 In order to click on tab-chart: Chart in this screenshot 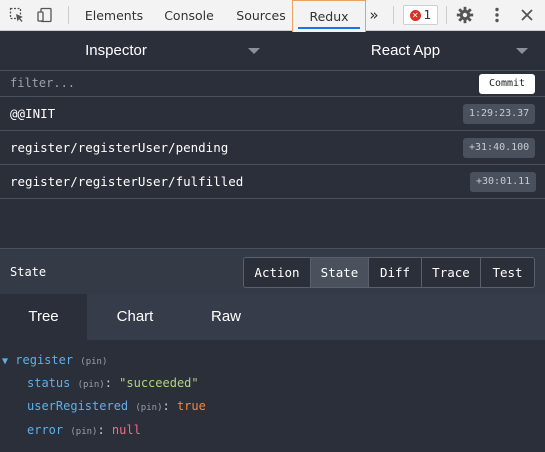, I will do `click(135, 317)`.